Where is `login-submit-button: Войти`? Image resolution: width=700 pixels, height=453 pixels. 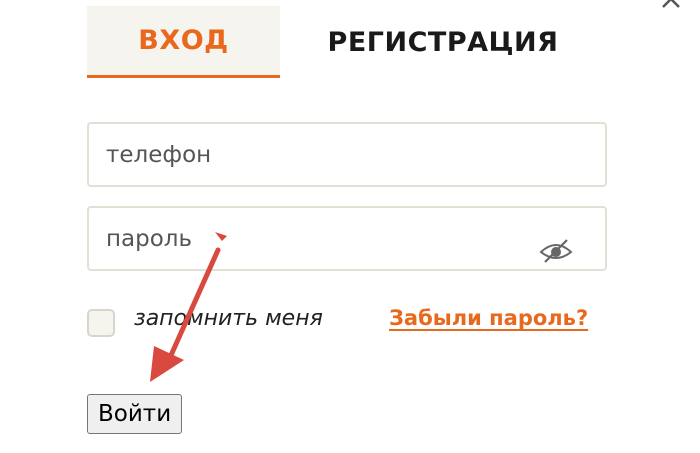 login-submit-button: Войти is located at coordinates (135, 414).